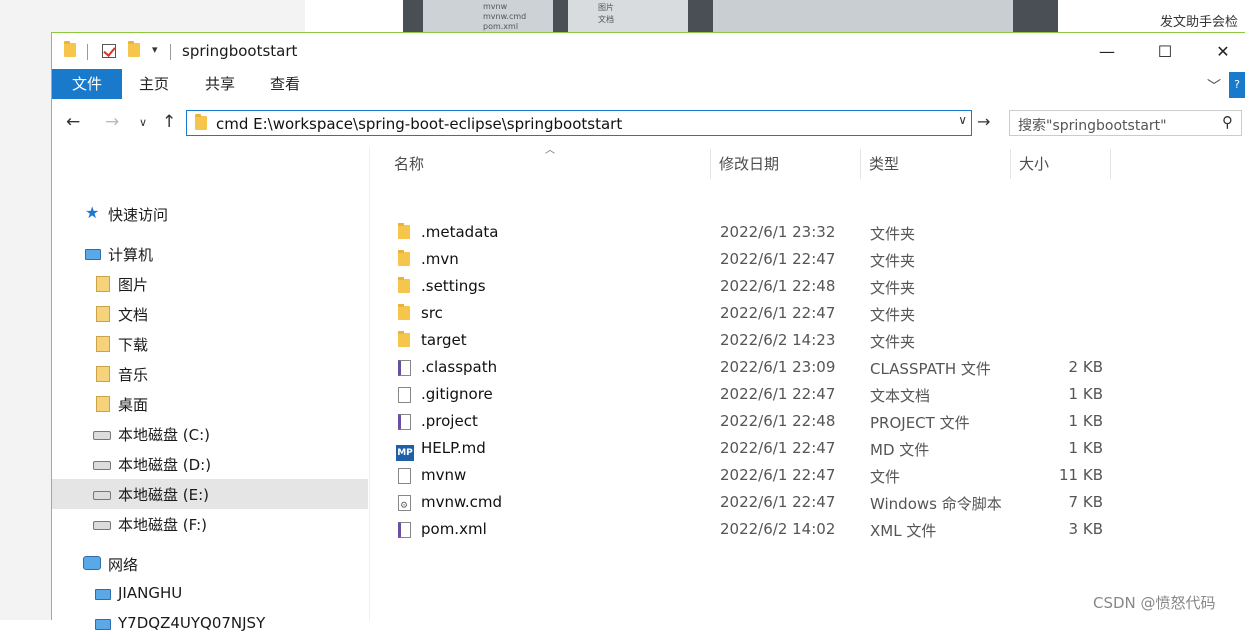  What do you see at coordinates (93, 254) in the screenshot?
I see `computer-icon` at bounding box center [93, 254].